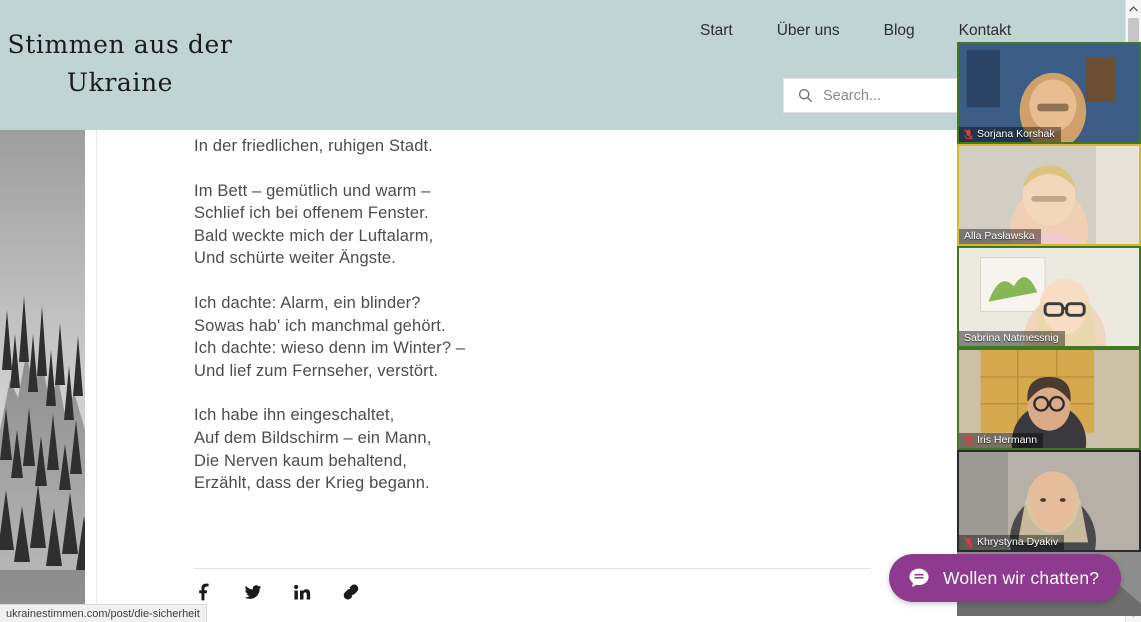  I want to click on copy-link-icon, so click(351, 592).